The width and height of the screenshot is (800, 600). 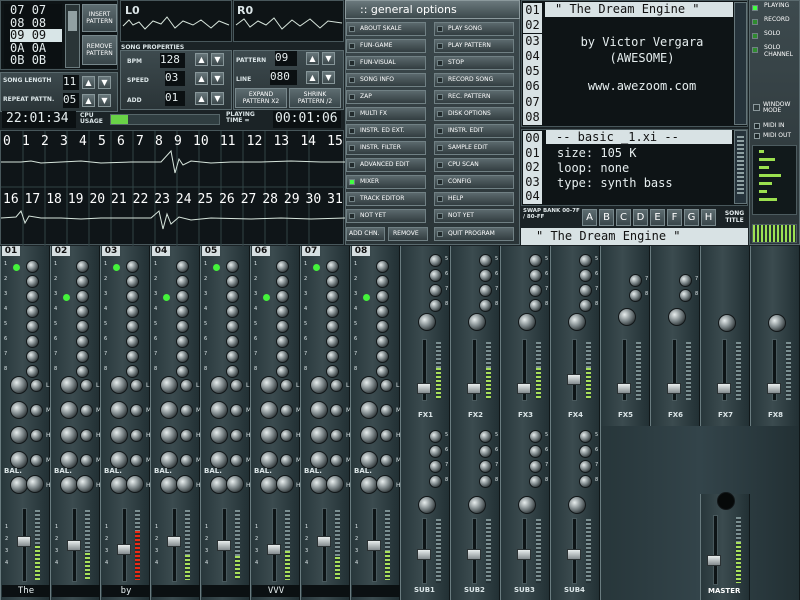 What do you see at coordinates (740, 63) in the screenshot?
I see `song-info-scrollbar` at bounding box center [740, 63].